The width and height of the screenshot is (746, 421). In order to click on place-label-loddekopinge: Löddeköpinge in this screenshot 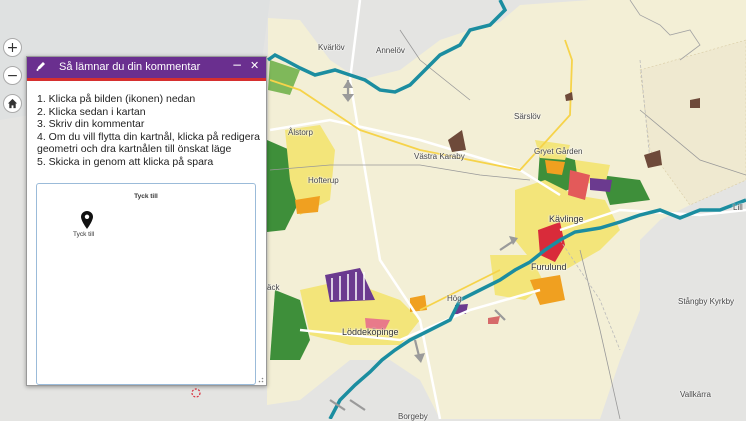, I will do `click(370, 332)`.